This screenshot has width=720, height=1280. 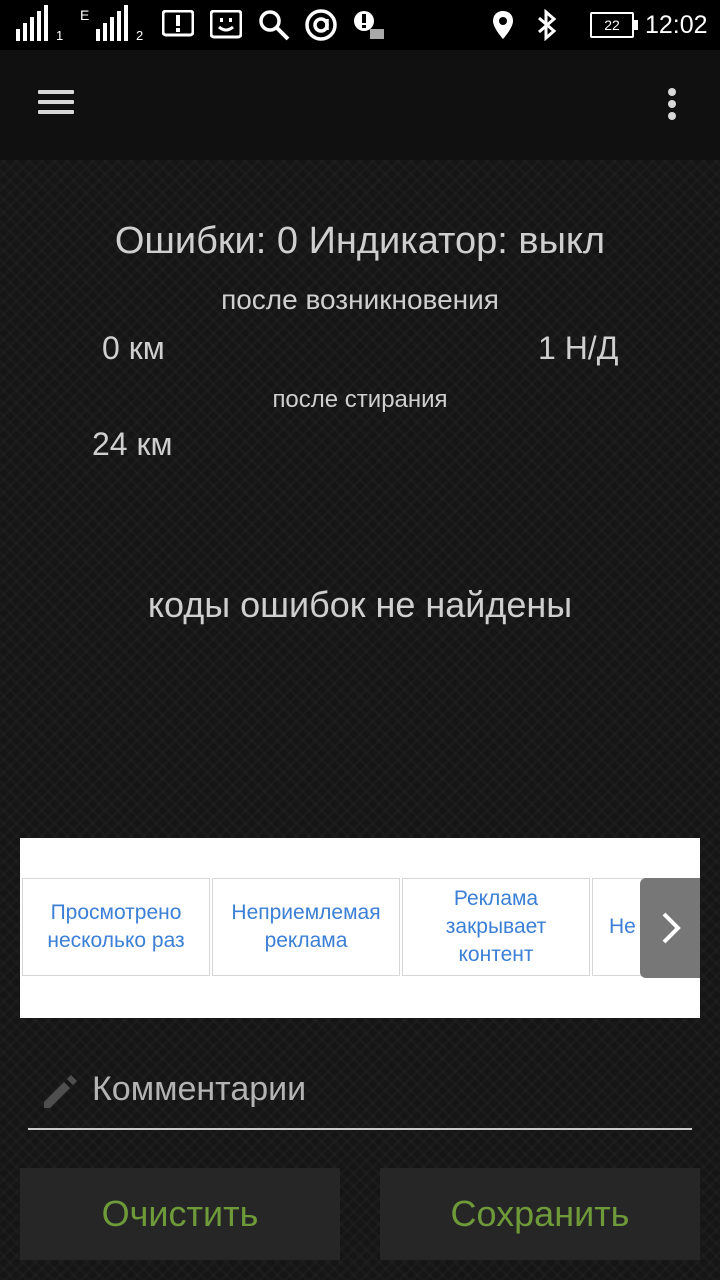 What do you see at coordinates (369, 25) in the screenshot?
I see `notification-icon` at bounding box center [369, 25].